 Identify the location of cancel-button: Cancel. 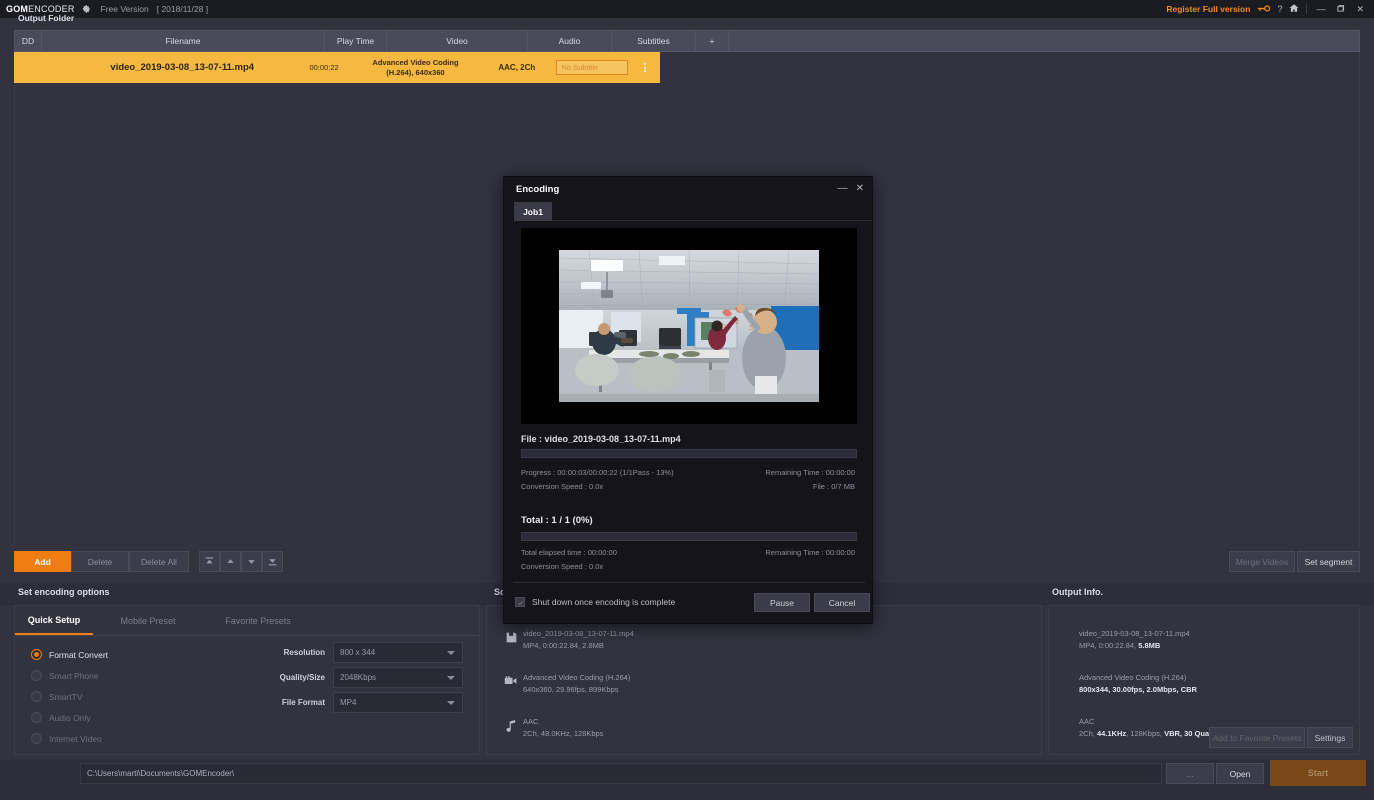
(842, 602).